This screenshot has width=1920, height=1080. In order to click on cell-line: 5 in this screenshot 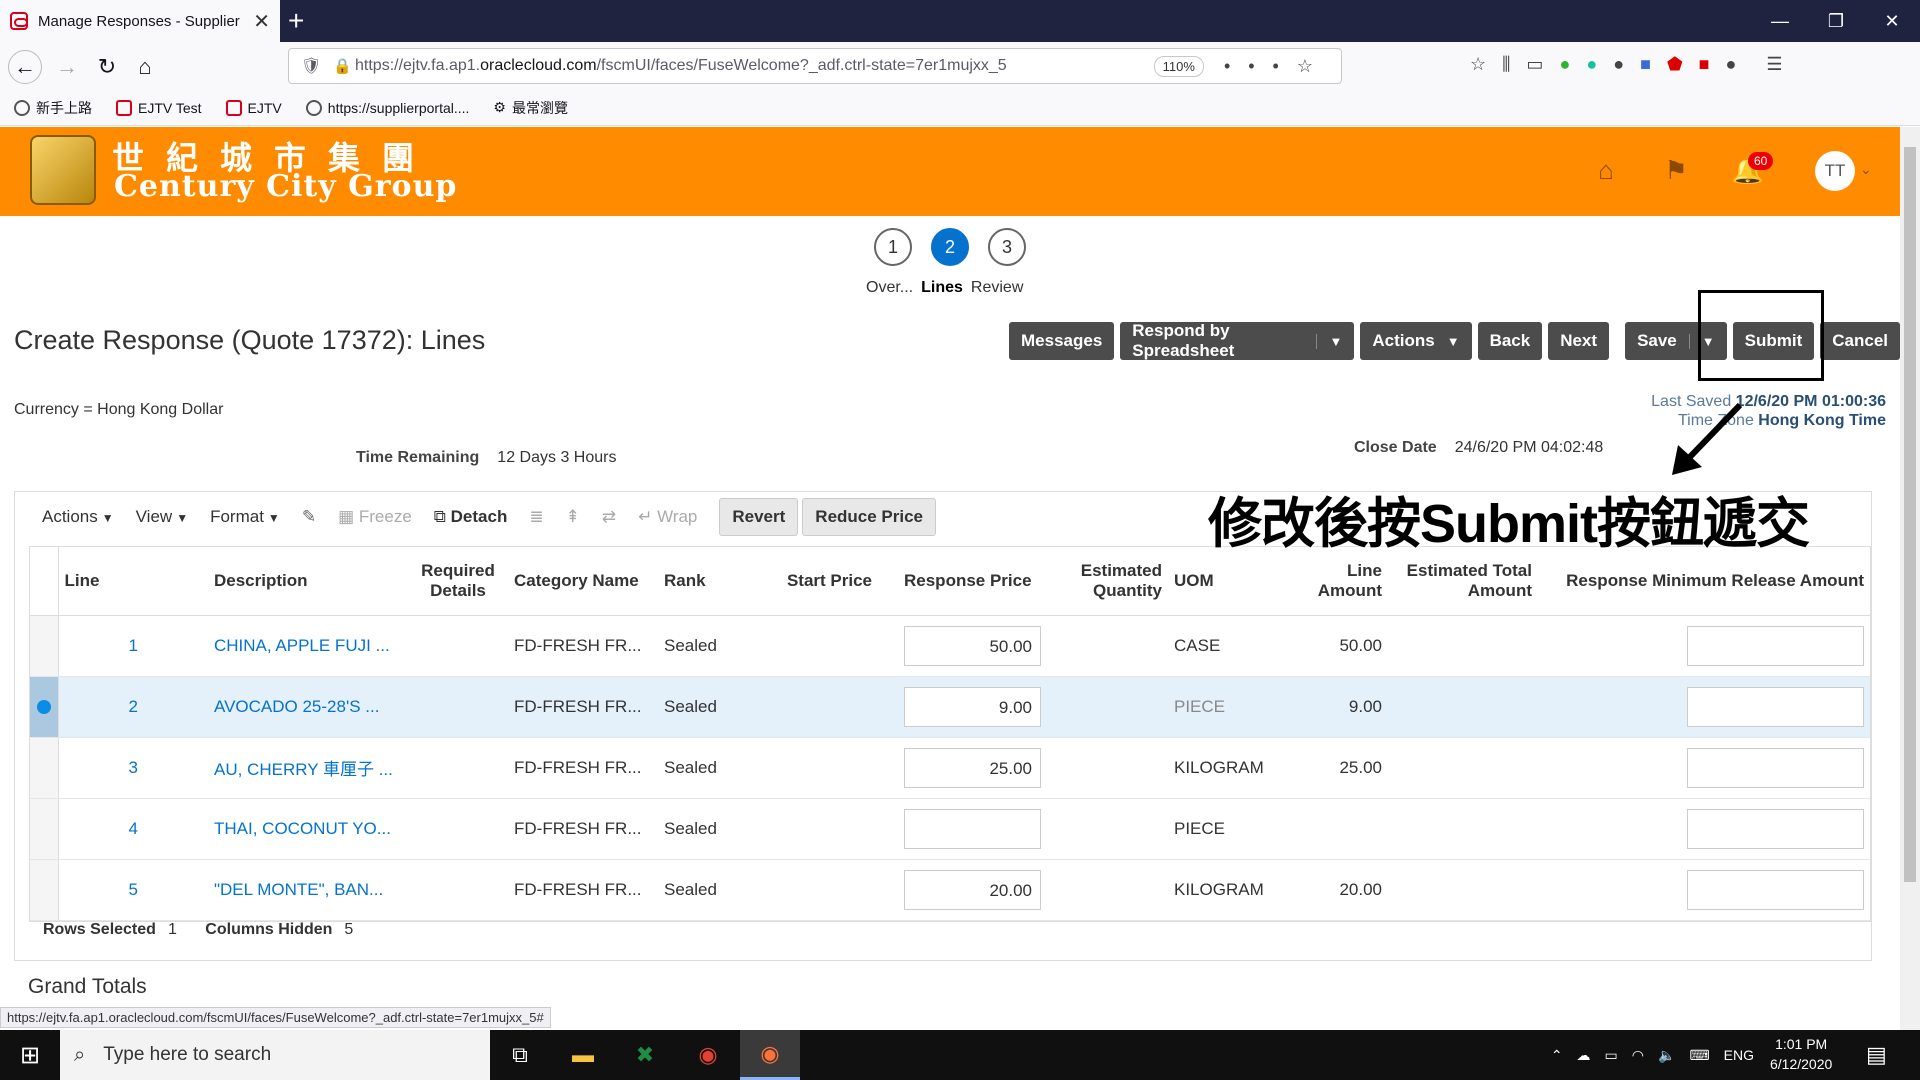, I will do `click(133, 890)`.